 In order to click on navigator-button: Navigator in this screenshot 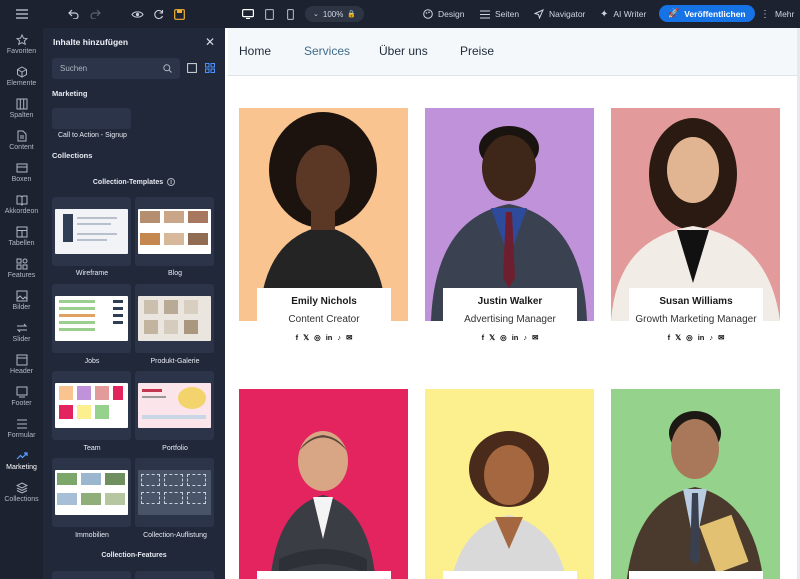, I will do `click(559, 14)`.